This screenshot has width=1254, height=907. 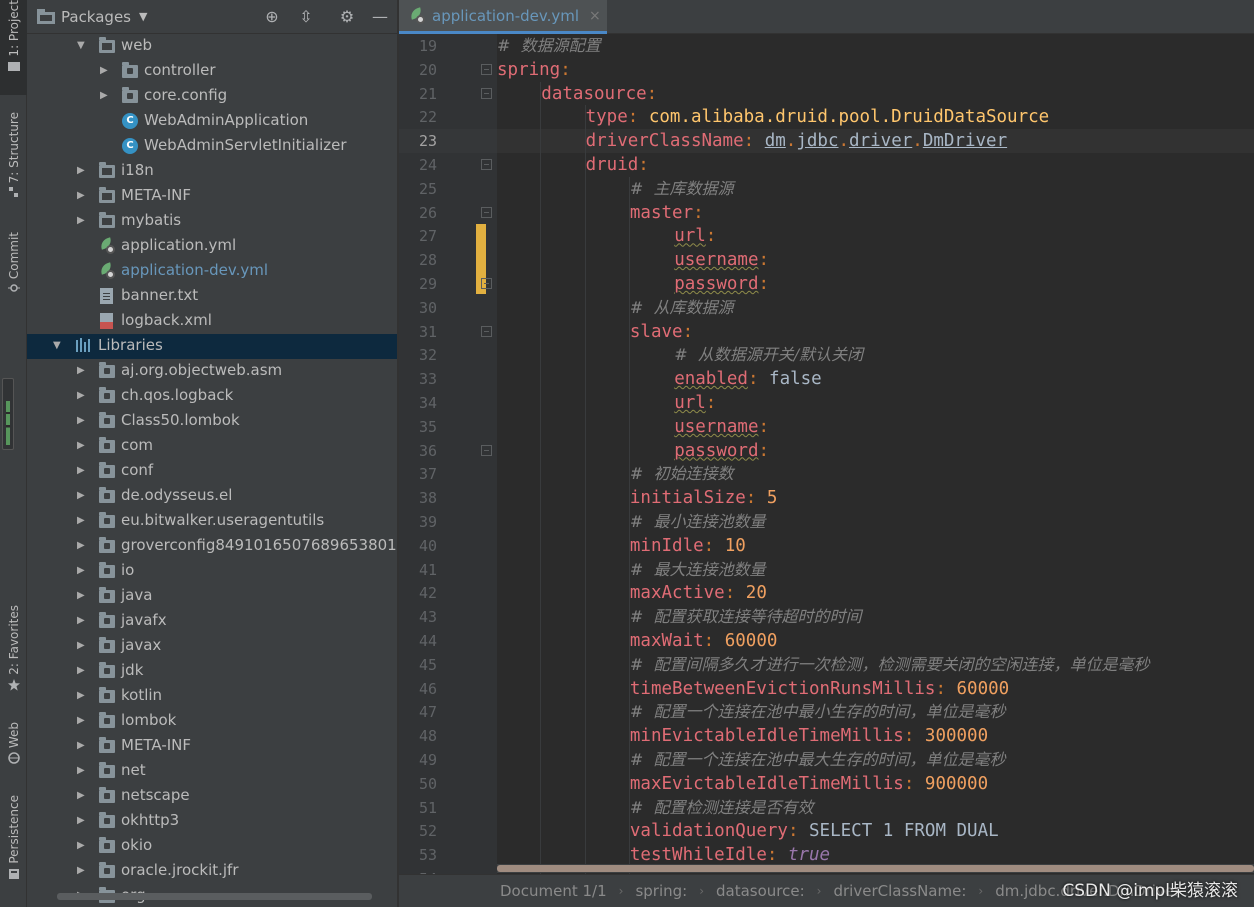 I want to click on code-line: spring:, so click(x=534, y=70).